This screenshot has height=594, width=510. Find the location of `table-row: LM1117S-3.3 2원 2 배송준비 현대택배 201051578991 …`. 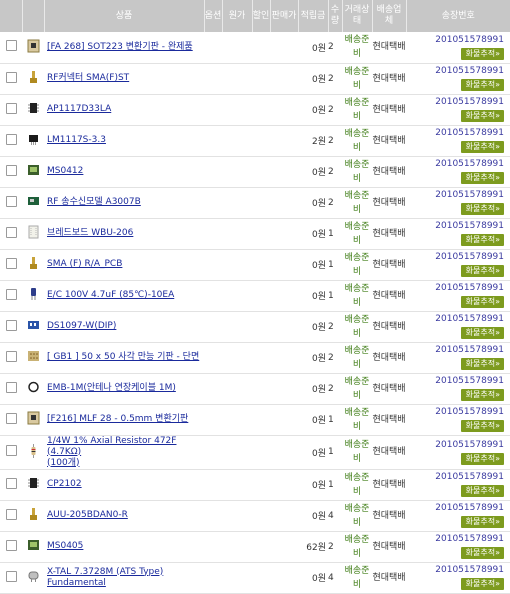

table-row: LM1117S-3.3 2원 2 배송준비 현대택배 201051578991 … is located at coordinates (255, 140).